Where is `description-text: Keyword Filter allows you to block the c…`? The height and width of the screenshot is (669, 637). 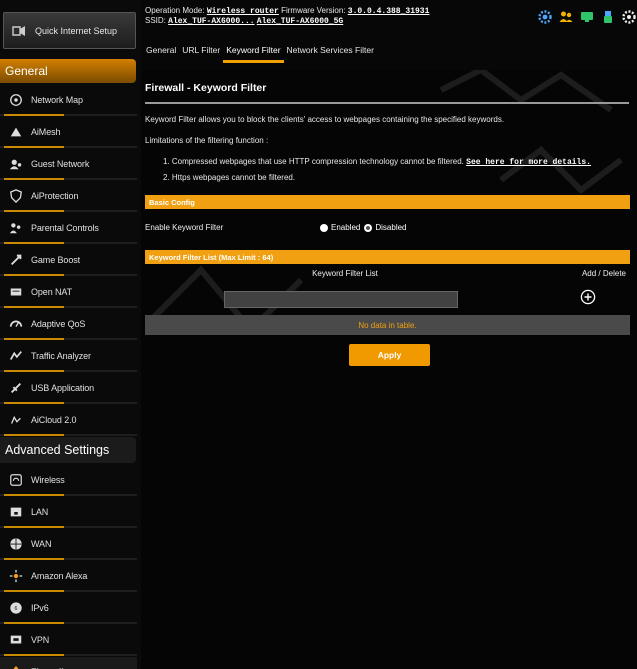 description-text: Keyword Filter allows you to block the c… is located at coordinates (325, 119).